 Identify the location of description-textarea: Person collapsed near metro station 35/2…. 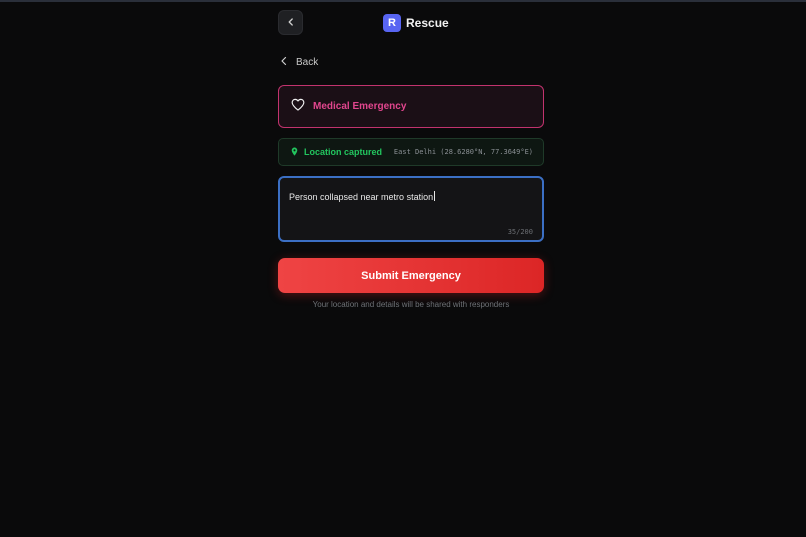
(411, 209).